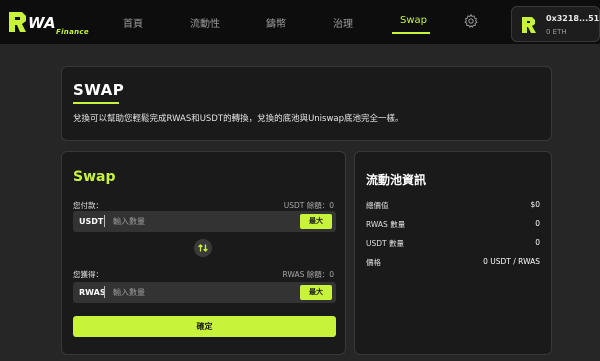 This screenshot has width=600, height=361. Describe the element at coordinates (133, 22) in the screenshot. I see `nav-item-home: 首頁` at that location.